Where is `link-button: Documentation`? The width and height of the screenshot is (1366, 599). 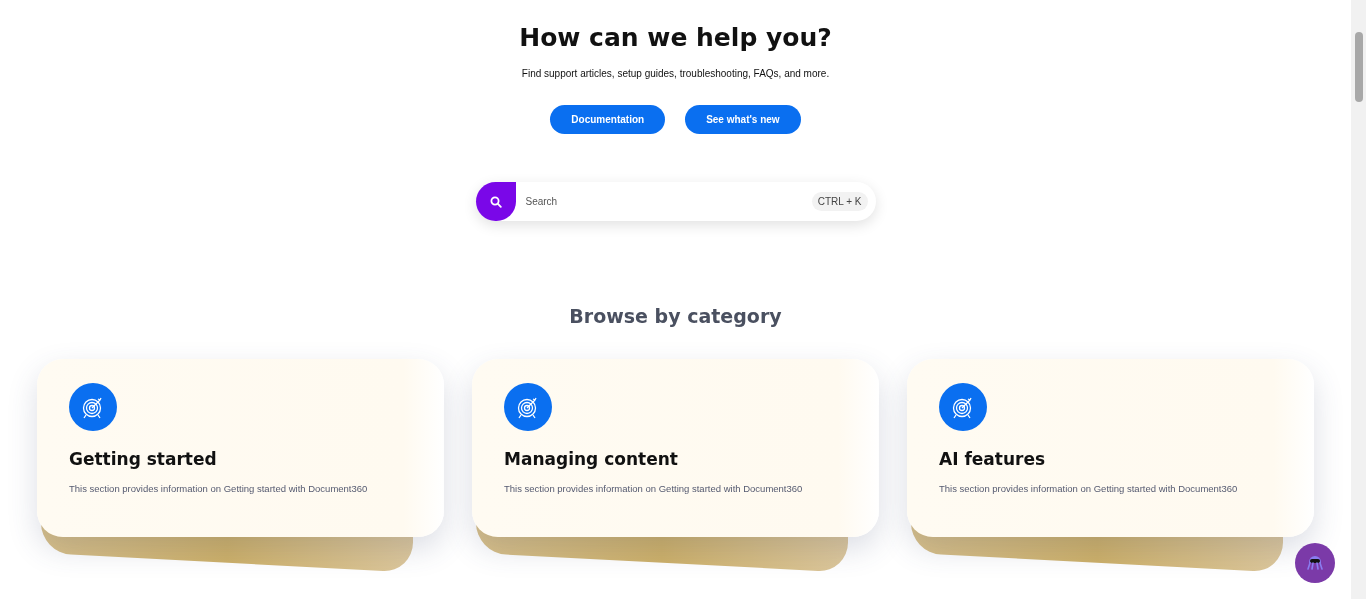
link-button: Documentation is located at coordinates (608, 119).